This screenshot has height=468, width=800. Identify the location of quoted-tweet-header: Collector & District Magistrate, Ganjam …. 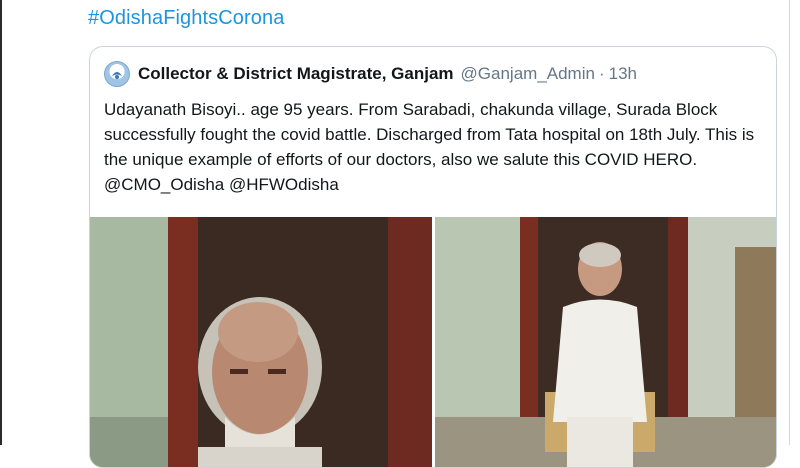
(370, 74).